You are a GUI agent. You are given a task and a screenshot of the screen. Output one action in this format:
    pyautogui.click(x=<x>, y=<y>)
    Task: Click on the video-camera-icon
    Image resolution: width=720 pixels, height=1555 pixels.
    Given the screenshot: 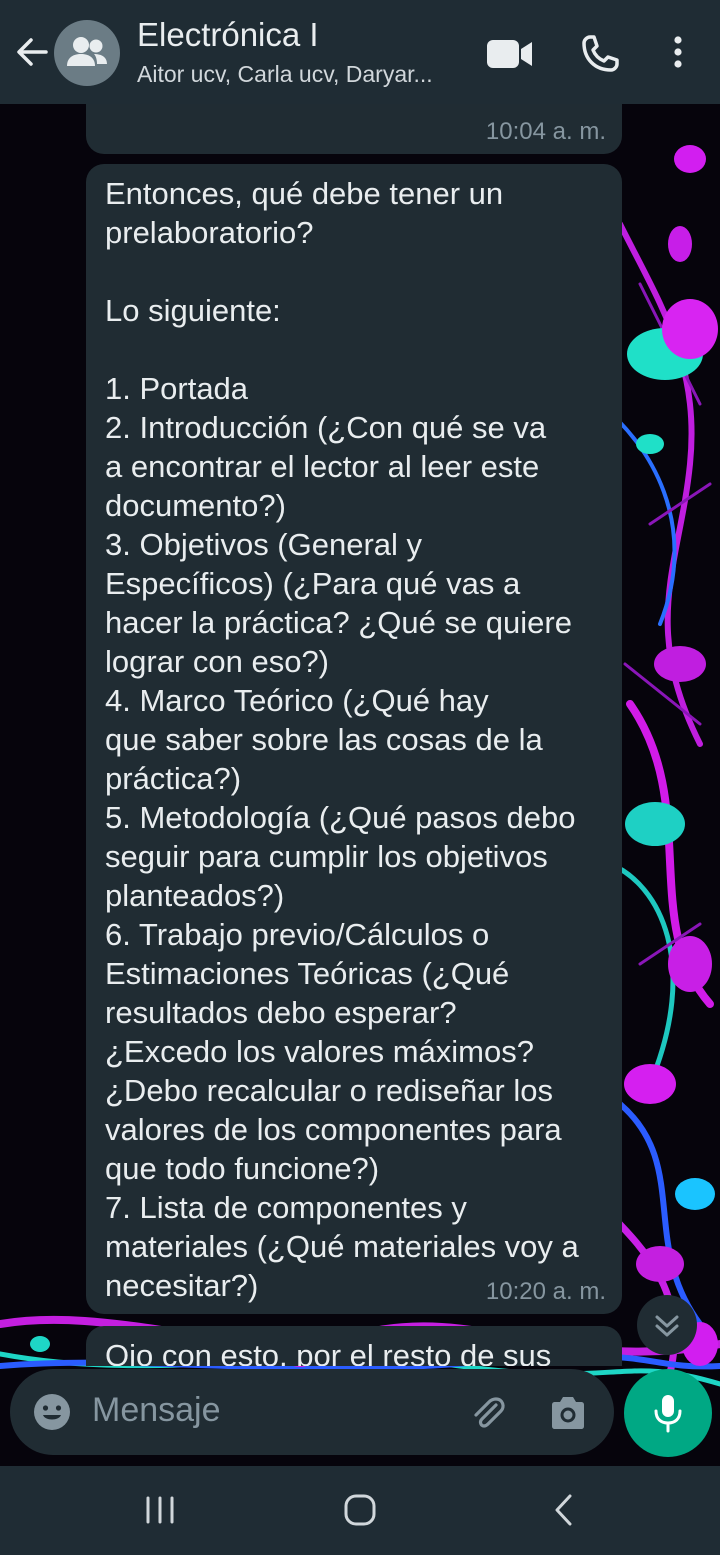 What is the action you would take?
    pyautogui.click(x=509, y=54)
    